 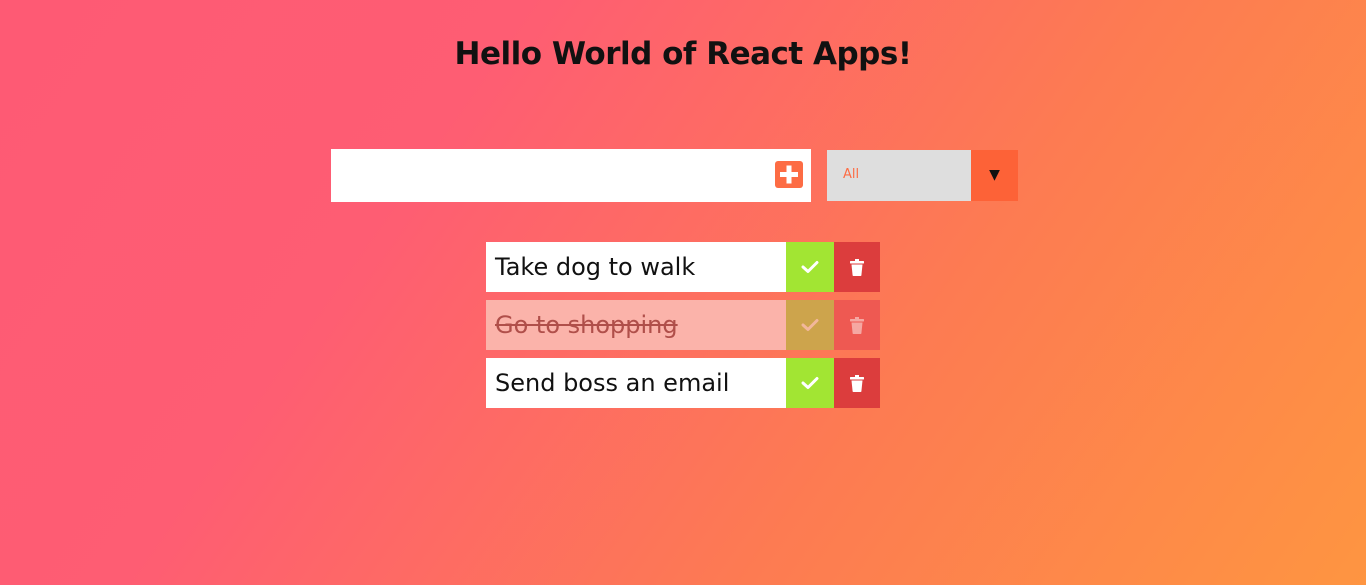 I want to click on chevron-down-icon: ▼, so click(x=994, y=175).